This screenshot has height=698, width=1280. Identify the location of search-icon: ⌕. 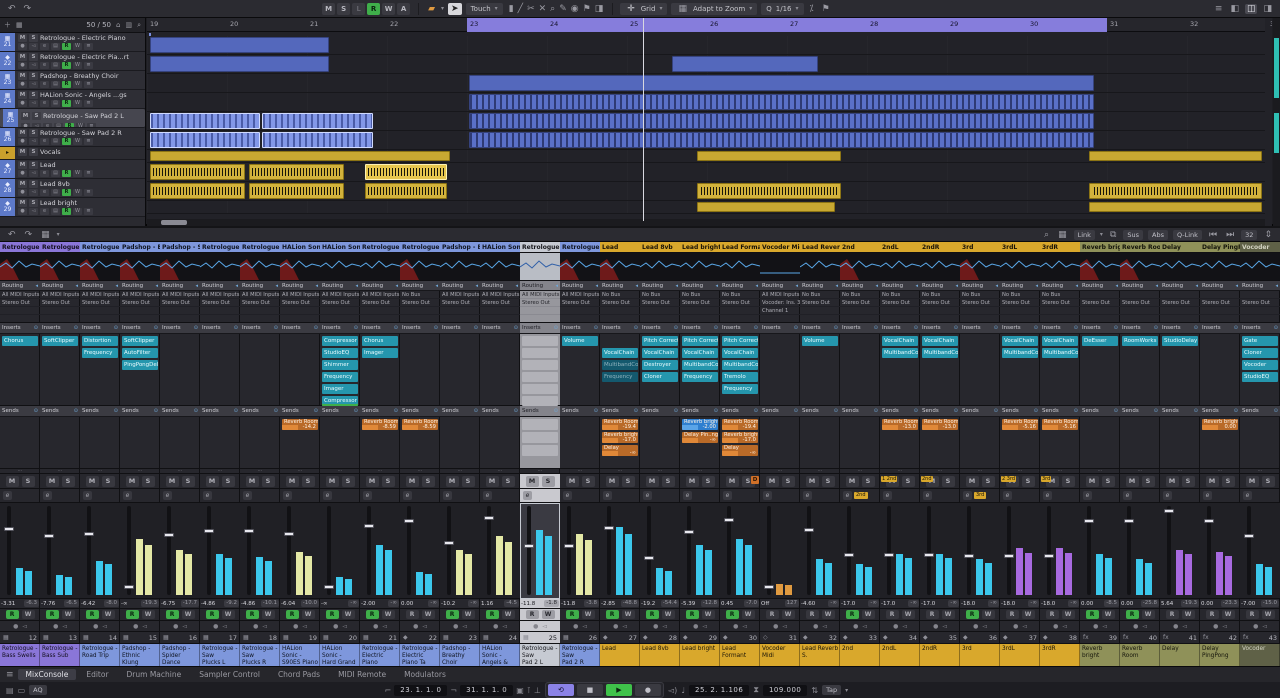
(1046, 235).